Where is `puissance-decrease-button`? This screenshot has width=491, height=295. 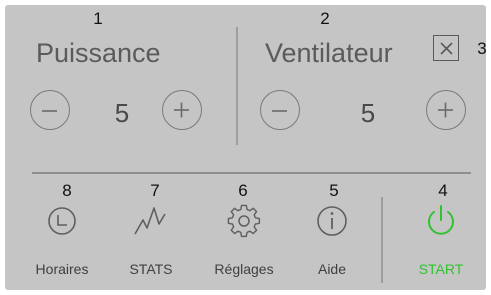 puissance-decrease-button is located at coordinates (50, 110).